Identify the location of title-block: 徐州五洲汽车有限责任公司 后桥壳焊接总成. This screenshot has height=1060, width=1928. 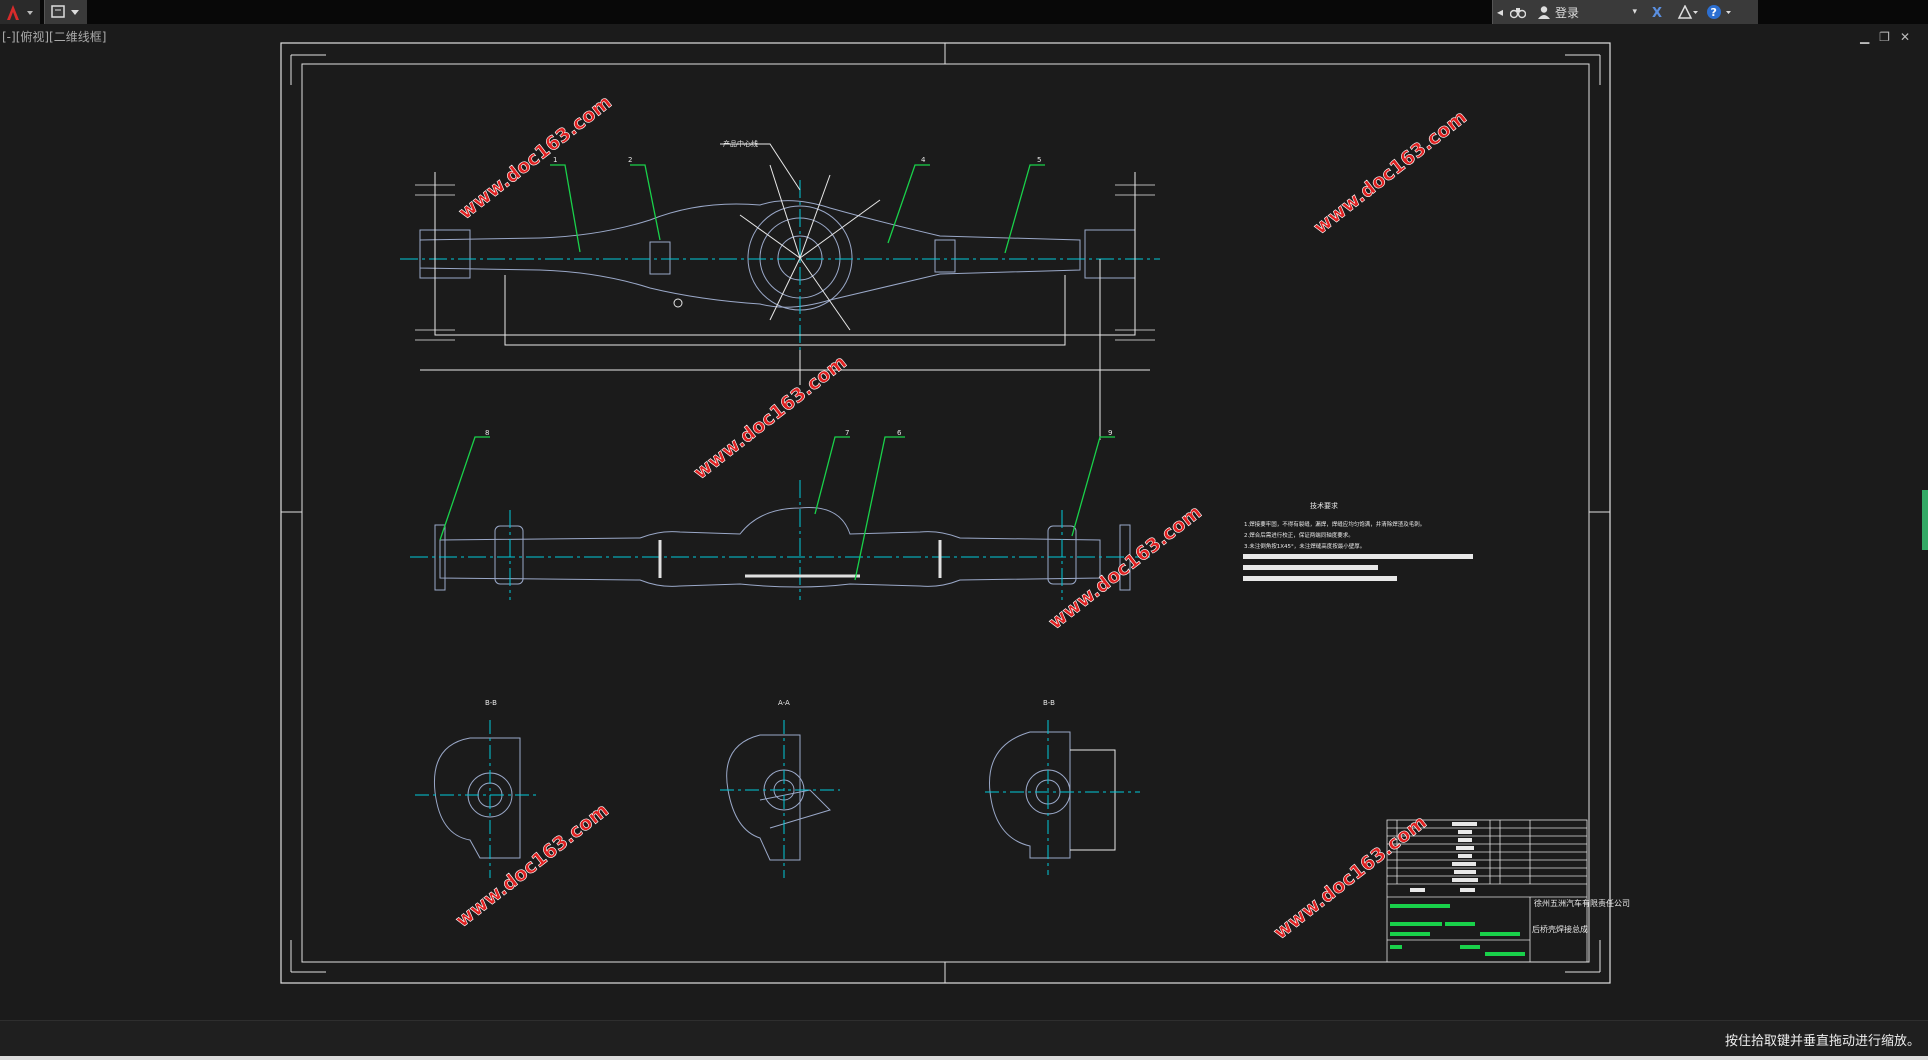
(1508, 891).